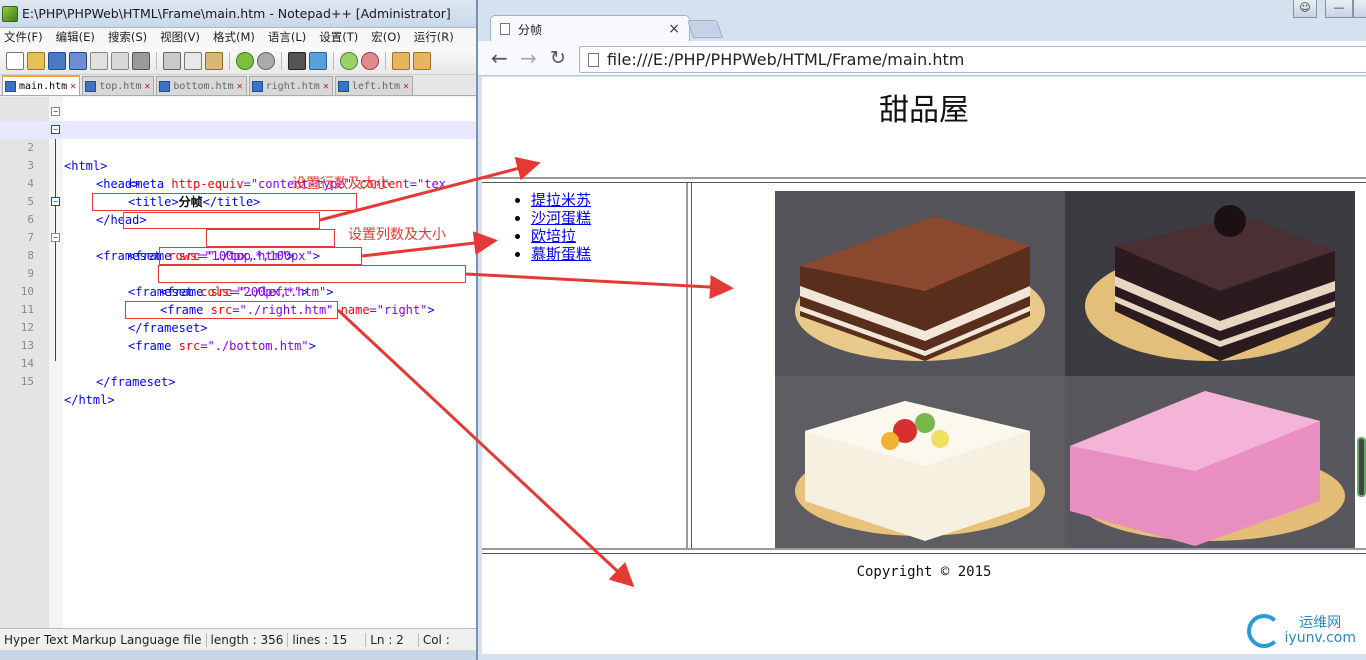  I want to click on line-number: 15, so click(27, 381).